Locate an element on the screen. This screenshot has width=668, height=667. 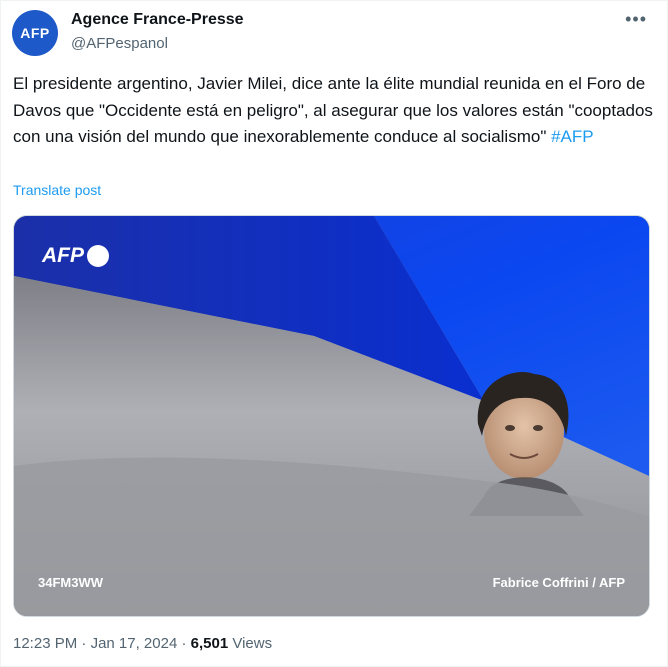
author-handle: @AFPespanol is located at coordinates (119, 43).